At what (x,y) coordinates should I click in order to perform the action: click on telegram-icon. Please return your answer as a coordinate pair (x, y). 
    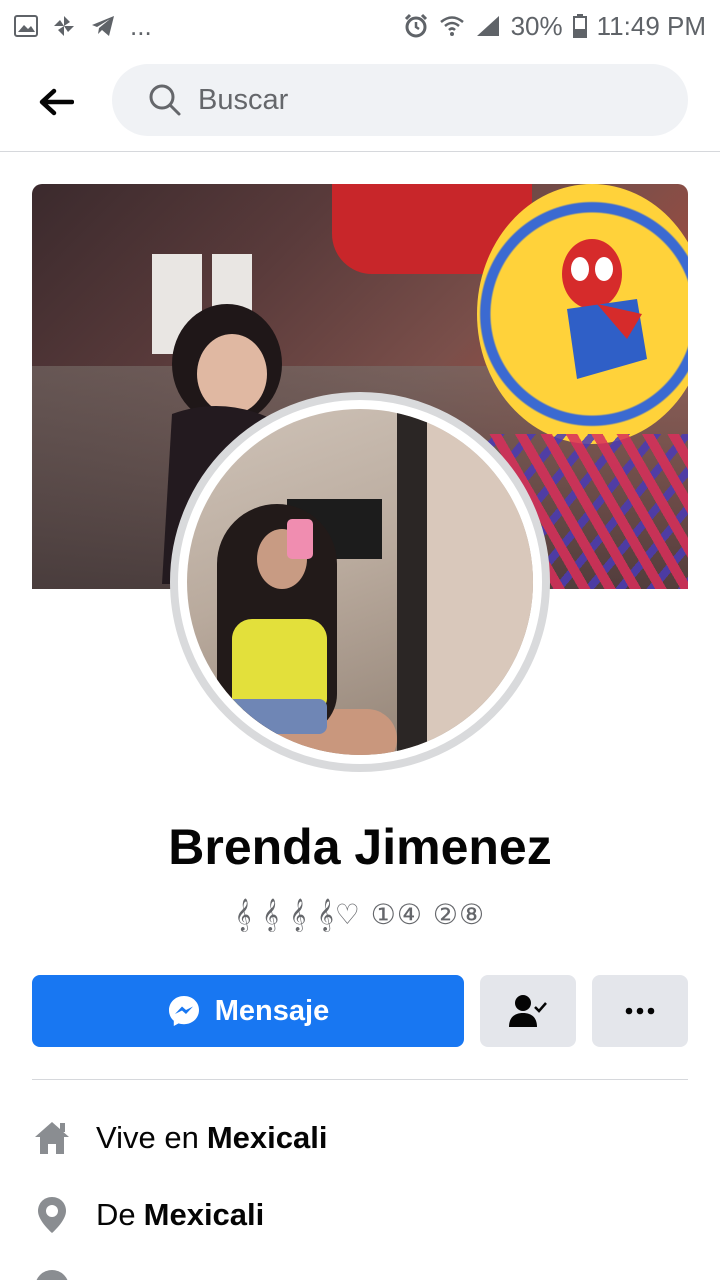
    Looking at the image, I should click on (103, 26).